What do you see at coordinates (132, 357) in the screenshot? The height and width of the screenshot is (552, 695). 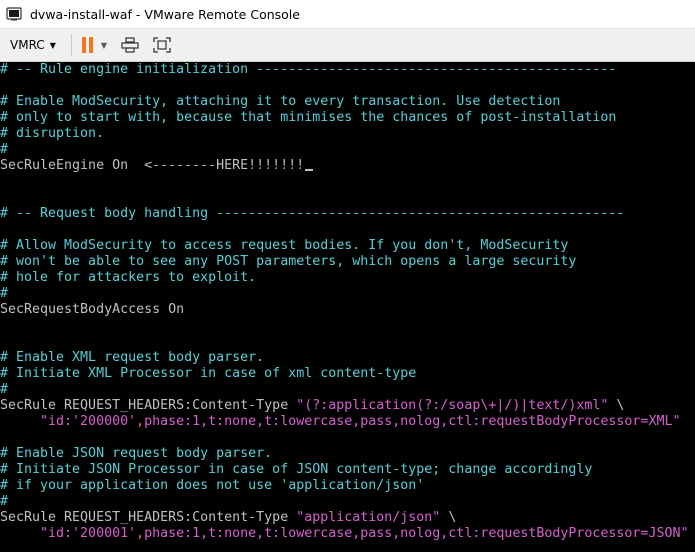 I see `terminal-text: # Enable XML request body parser.` at bounding box center [132, 357].